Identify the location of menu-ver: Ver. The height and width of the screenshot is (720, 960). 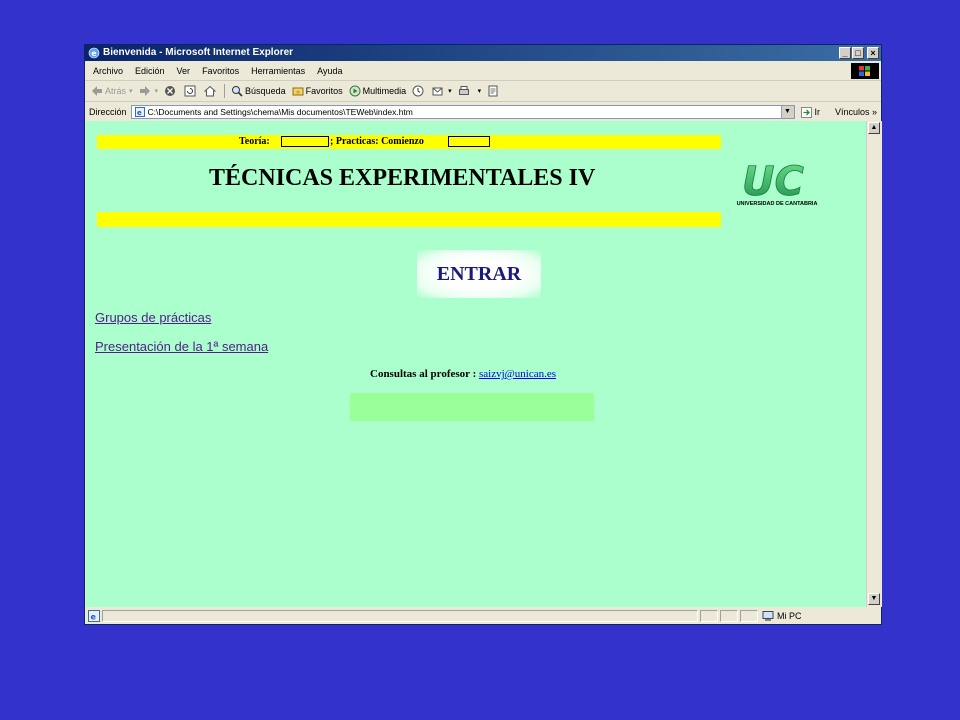
(184, 71).